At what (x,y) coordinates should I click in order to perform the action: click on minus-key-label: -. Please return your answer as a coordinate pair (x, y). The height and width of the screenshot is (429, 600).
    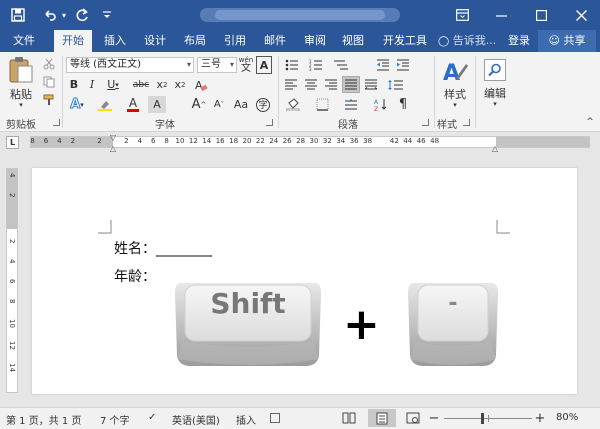
    Looking at the image, I should click on (453, 303).